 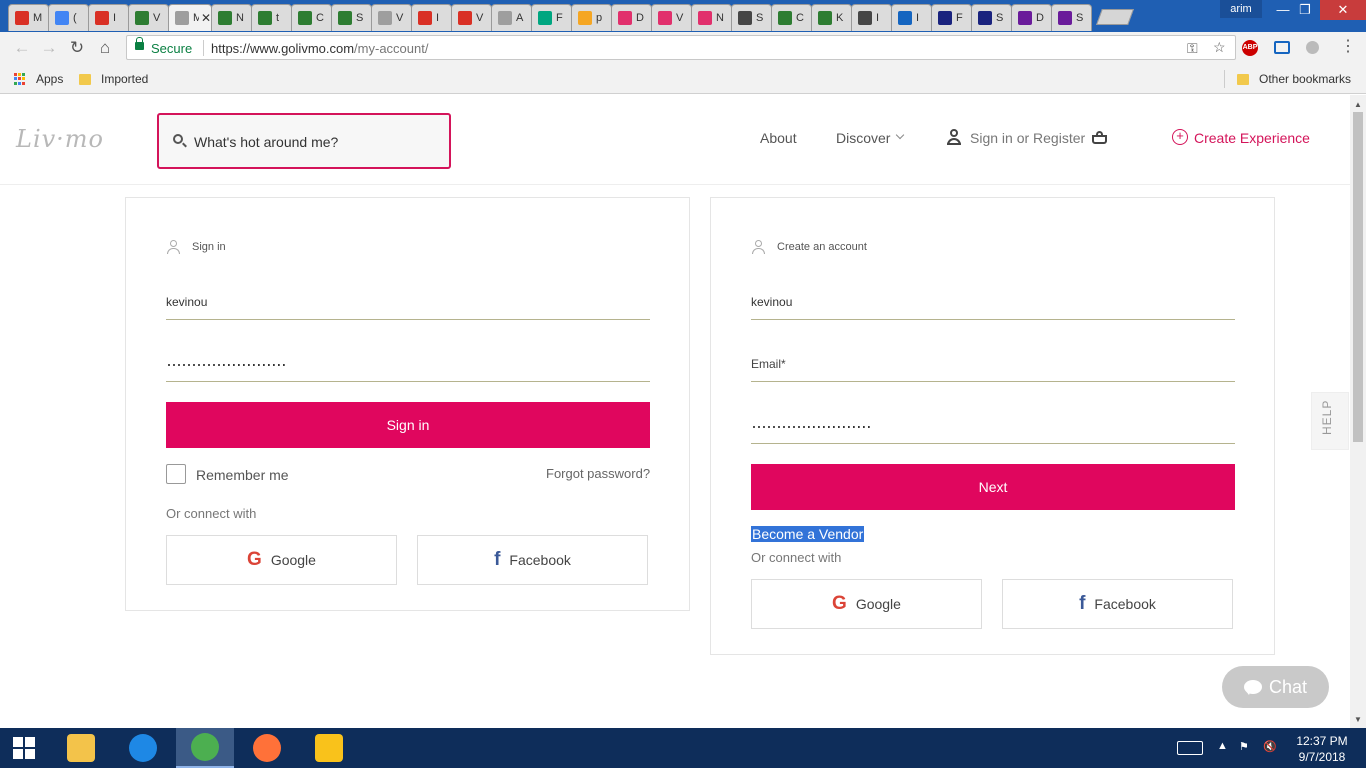 I want to click on page-scrollbar: ▲ ▼, so click(x=1358, y=411).